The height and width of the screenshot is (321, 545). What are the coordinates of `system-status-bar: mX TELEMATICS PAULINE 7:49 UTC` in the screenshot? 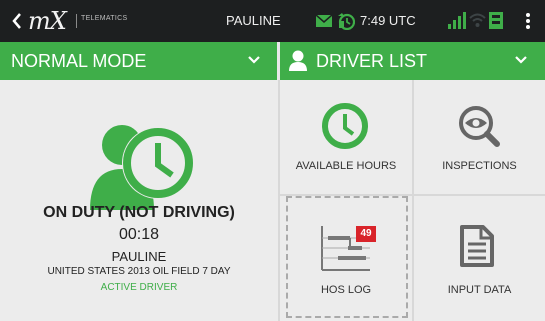 It's located at (272, 21).